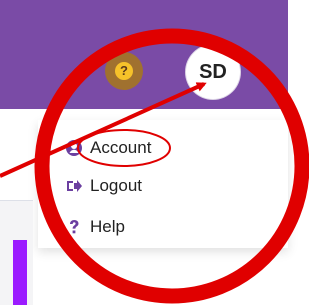  I want to click on menu-item-help: Help, so click(95, 227).